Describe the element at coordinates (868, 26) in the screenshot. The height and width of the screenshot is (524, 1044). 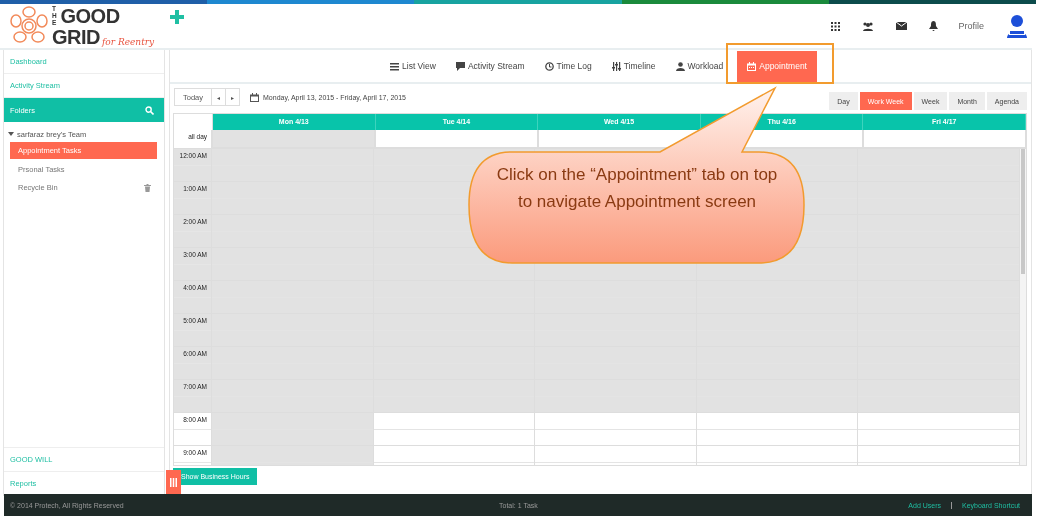
I see `users-icon` at that location.